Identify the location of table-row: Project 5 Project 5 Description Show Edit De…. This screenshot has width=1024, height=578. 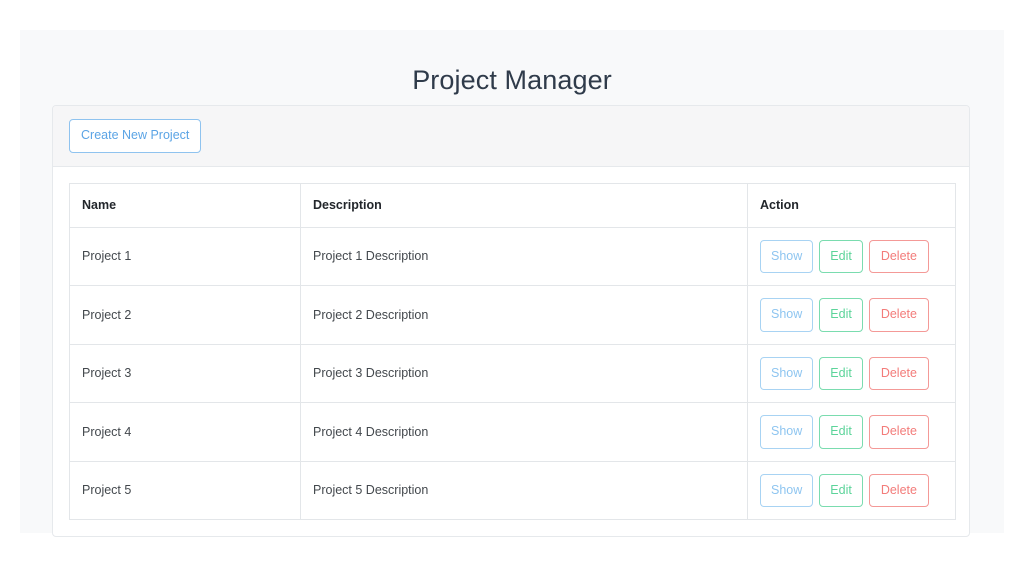
(512, 490).